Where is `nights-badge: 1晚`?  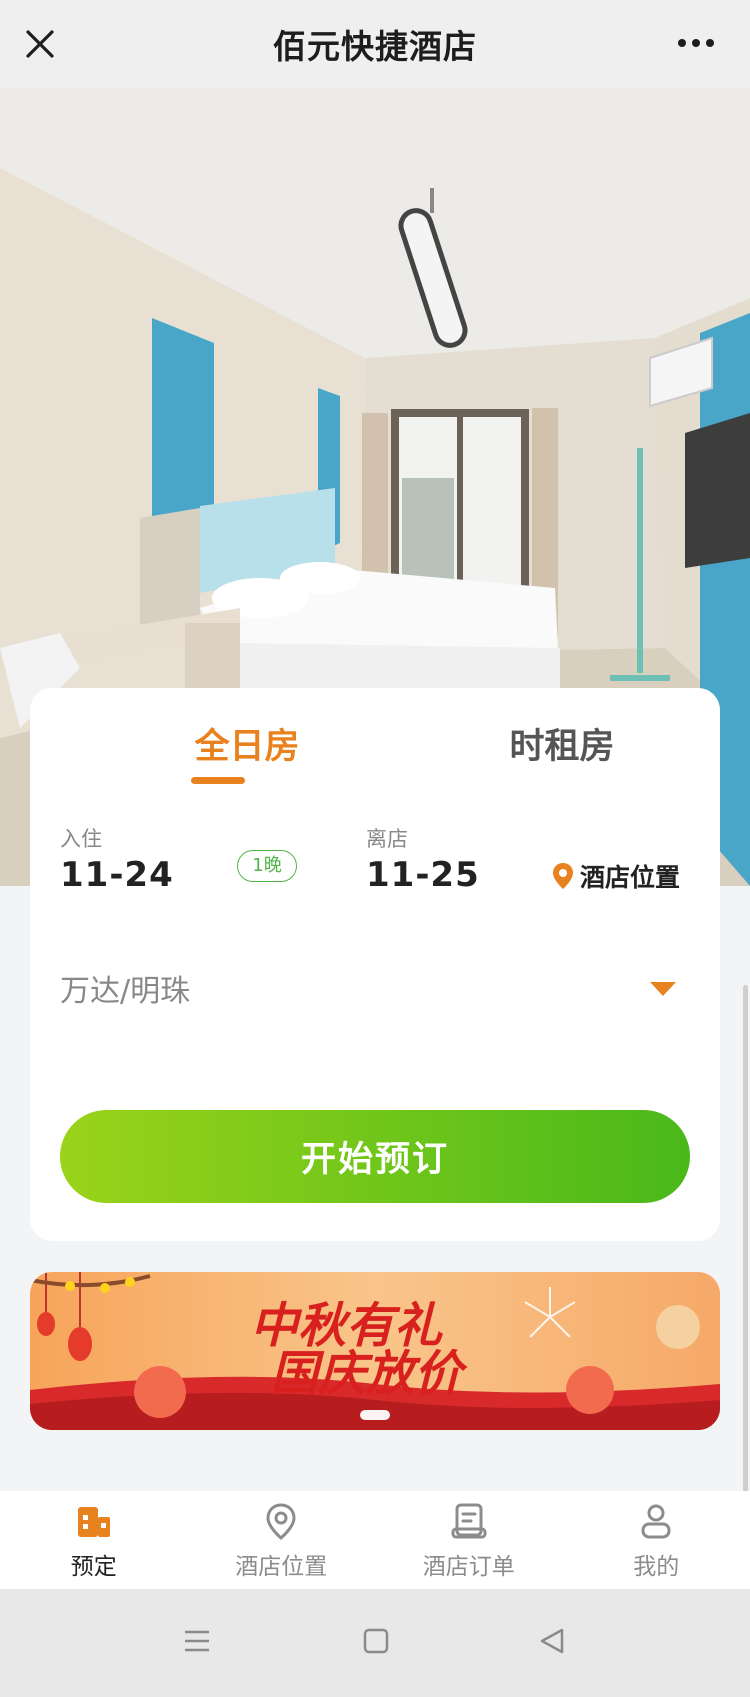
nights-badge: 1晚 is located at coordinates (267, 866).